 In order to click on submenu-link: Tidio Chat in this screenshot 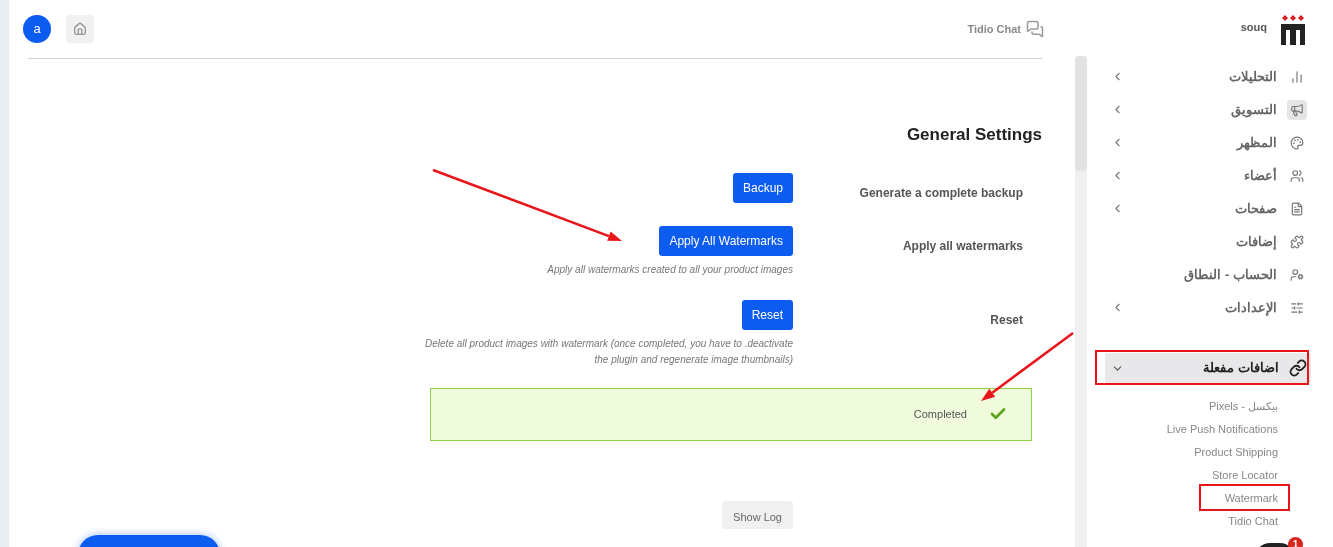, I will do `click(1191, 521)`.